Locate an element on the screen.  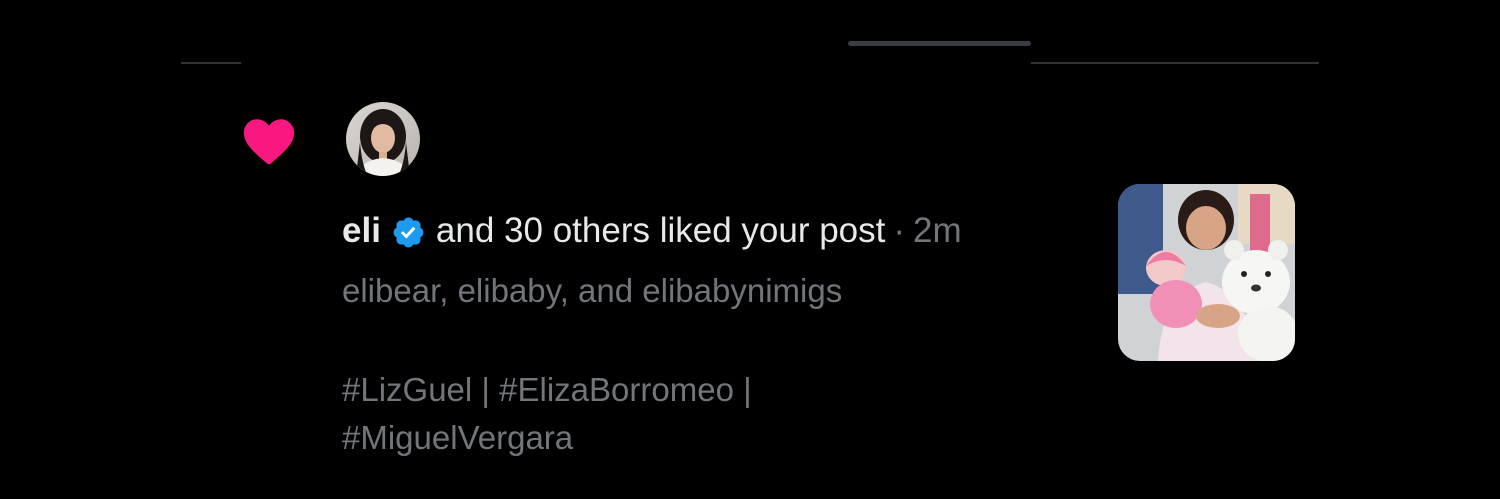
notification-headline: eli and 30 others liked your post · 2m is located at coordinates (652, 231).